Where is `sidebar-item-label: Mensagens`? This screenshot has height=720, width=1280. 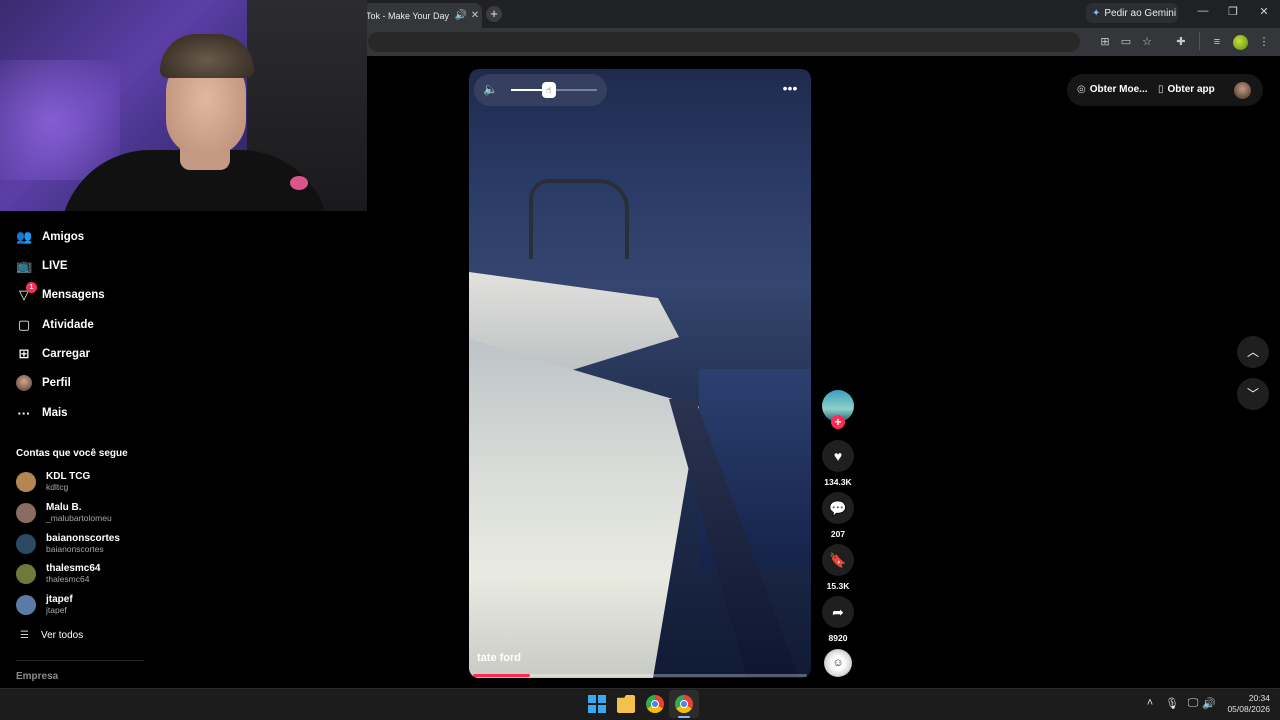
sidebar-item-label: Mensagens is located at coordinates (73, 295).